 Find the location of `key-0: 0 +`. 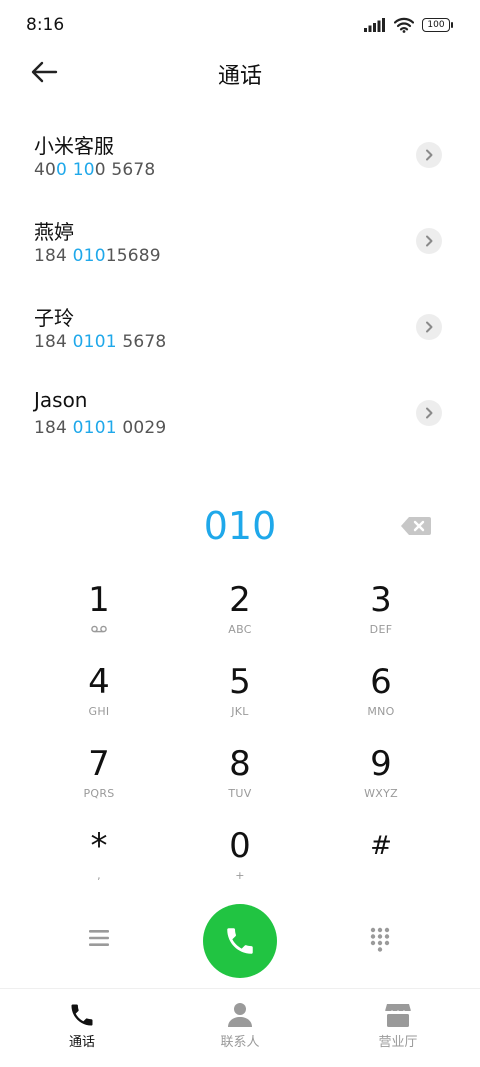

key-0: 0 + is located at coordinates (240, 865).